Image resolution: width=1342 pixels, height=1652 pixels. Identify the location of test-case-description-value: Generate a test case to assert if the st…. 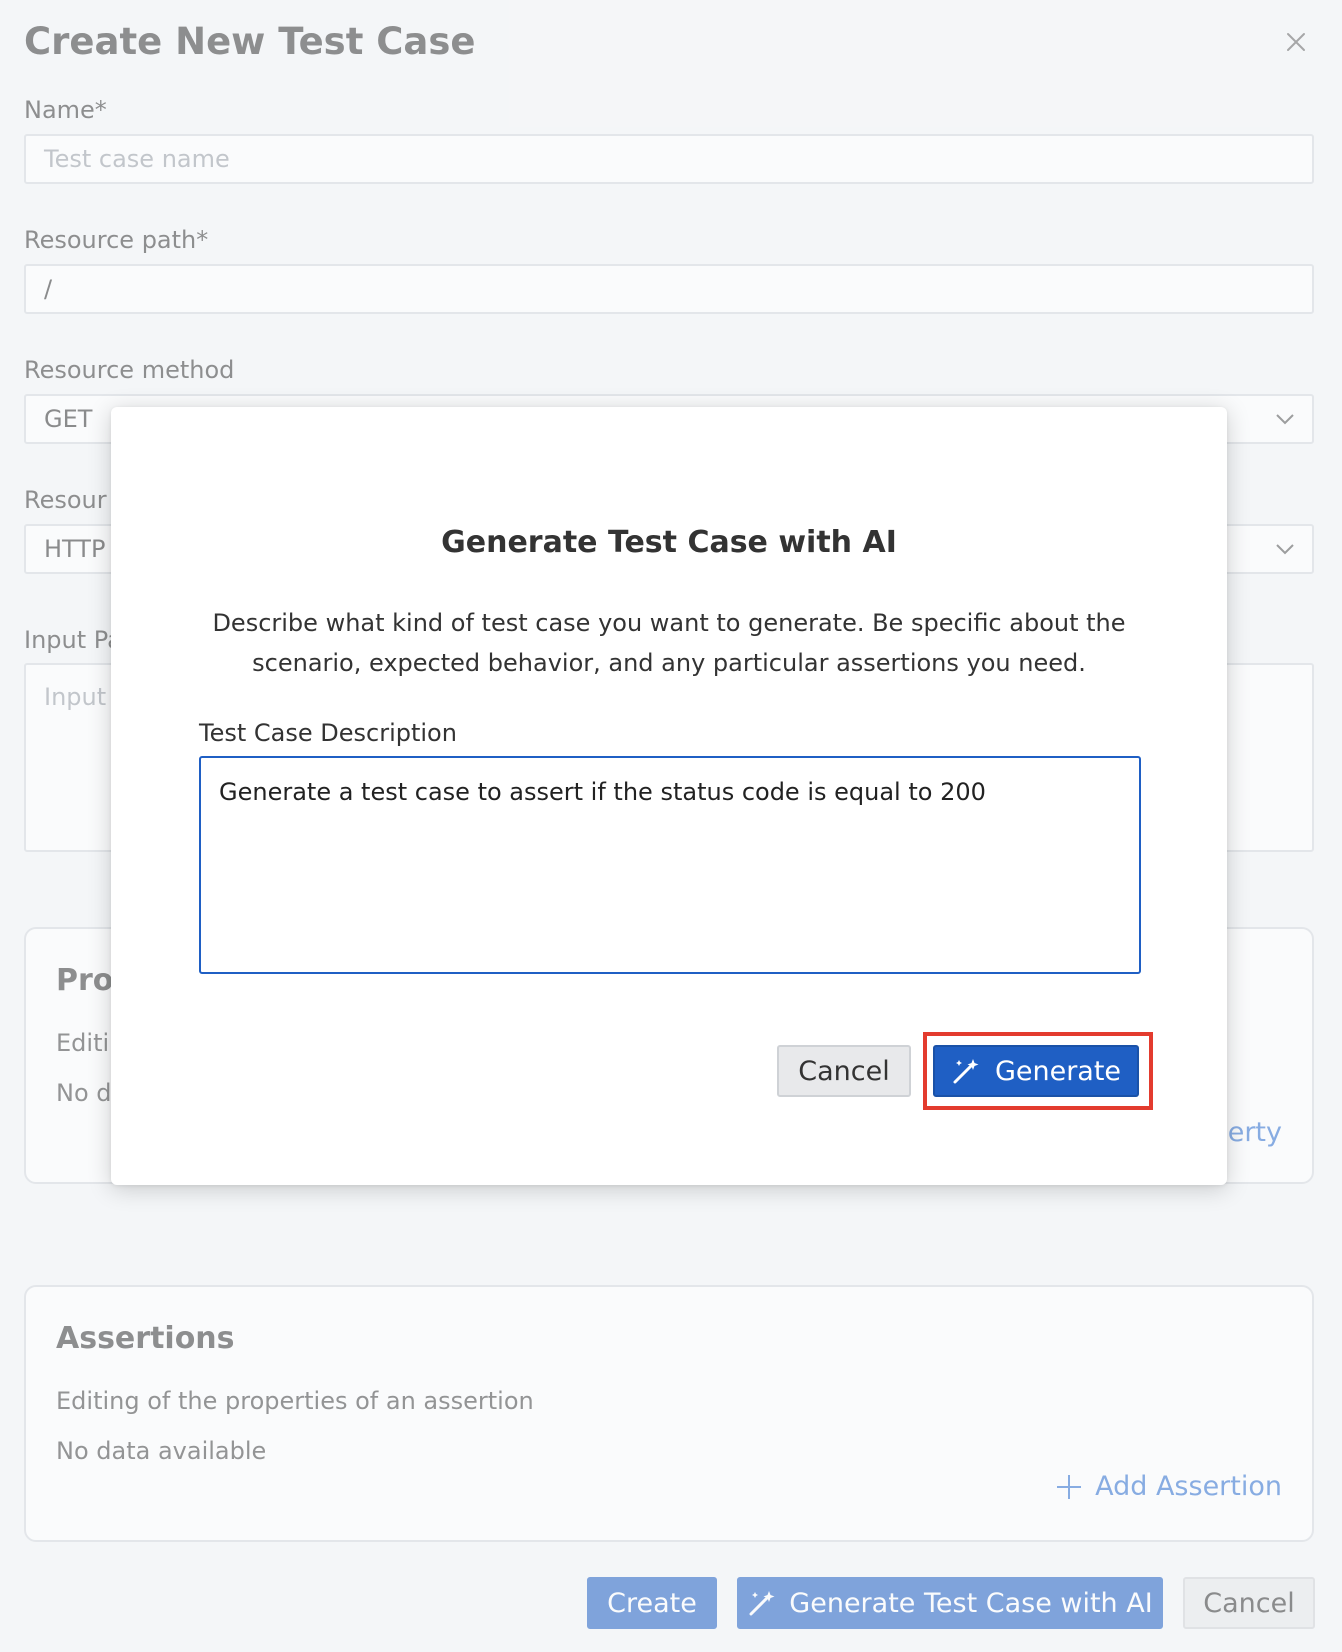
(602, 792).